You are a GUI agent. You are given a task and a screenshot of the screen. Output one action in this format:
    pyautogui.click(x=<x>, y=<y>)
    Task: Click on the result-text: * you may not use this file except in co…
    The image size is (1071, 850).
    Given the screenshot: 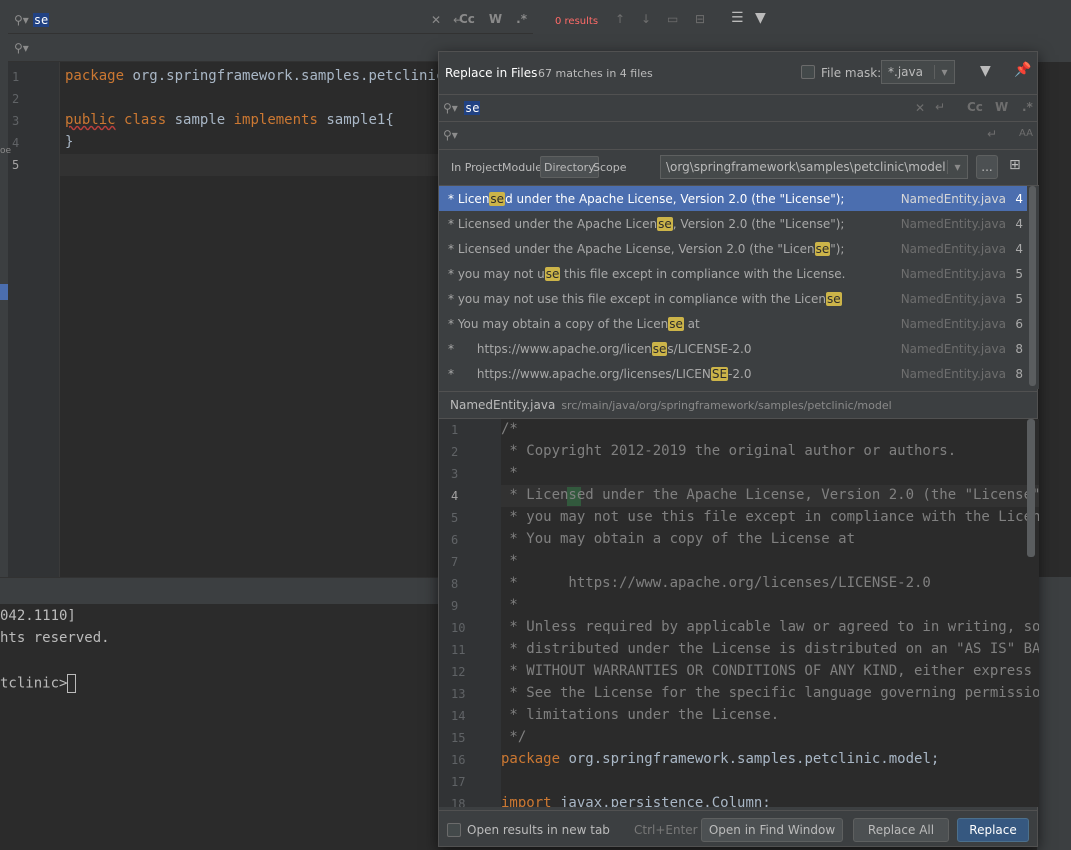 What is the action you would take?
    pyautogui.click(x=647, y=273)
    